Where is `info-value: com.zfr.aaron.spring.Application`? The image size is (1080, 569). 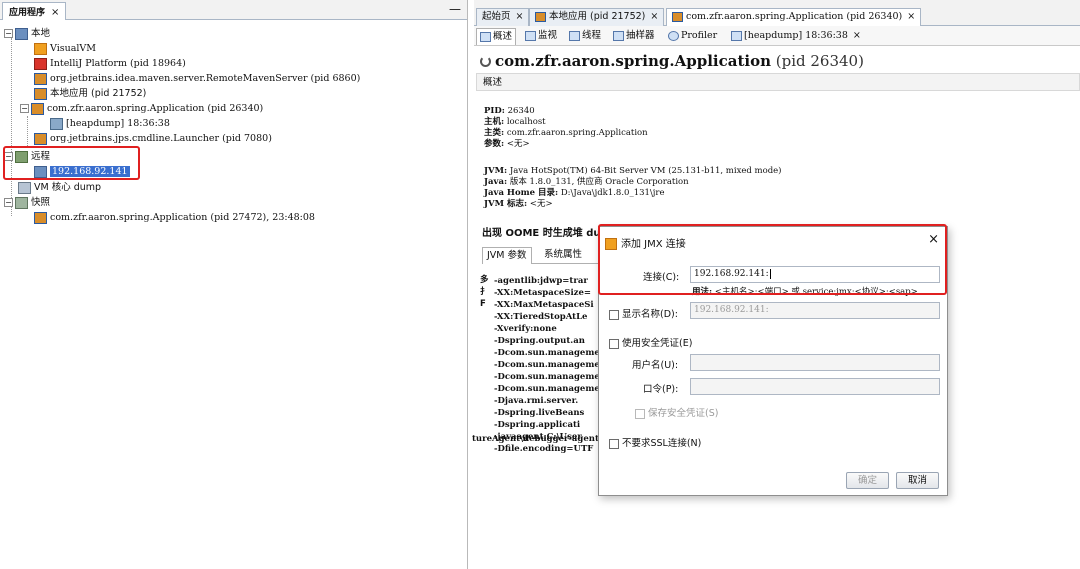 info-value: com.zfr.aaron.spring.Application is located at coordinates (577, 133).